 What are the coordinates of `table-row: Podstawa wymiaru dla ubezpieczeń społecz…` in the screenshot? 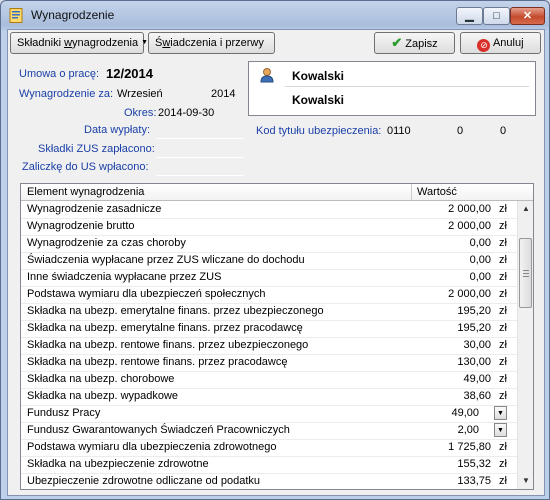 It's located at (269, 295).